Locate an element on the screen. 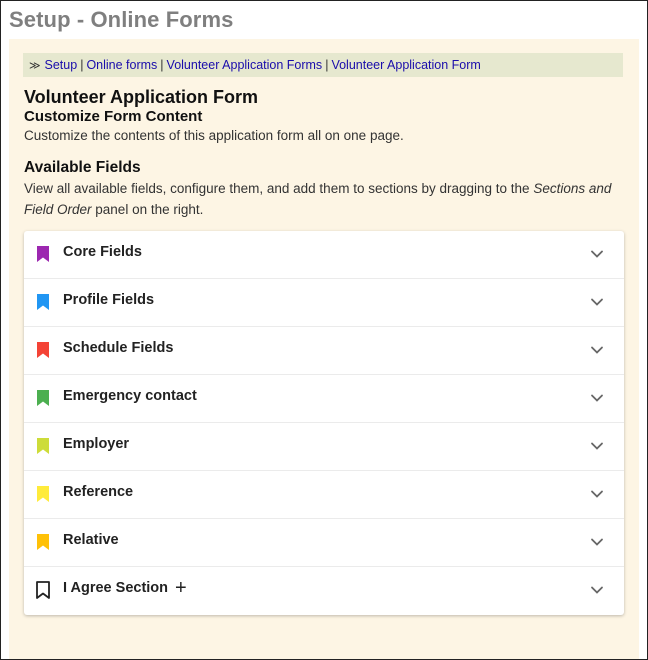 This screenshot has width=648, height=660. breadcrumb-link-setup: Setup is located at coordinates (61, 65).